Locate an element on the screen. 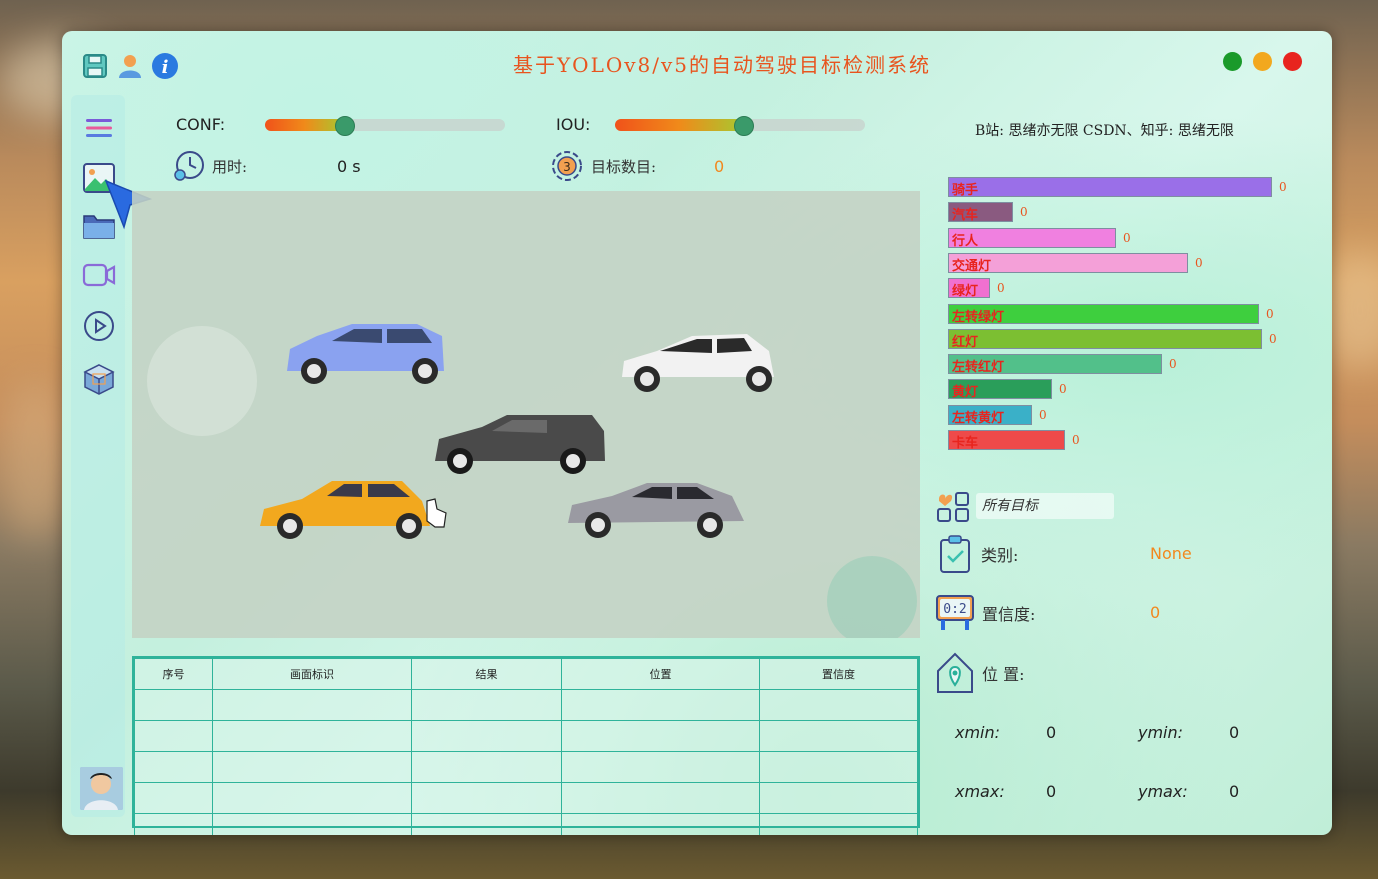  svg-text: i is located at coordinates (165, 67).